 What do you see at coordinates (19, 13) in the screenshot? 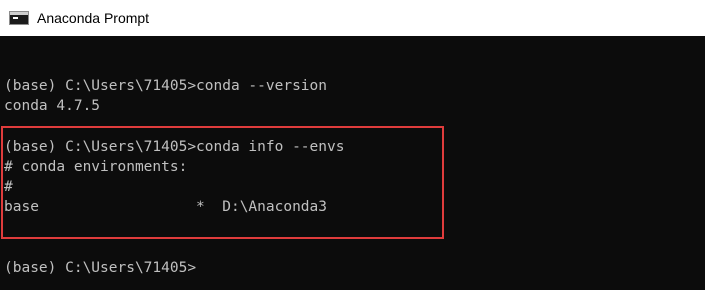
I see `console-window-icon-bar` at bounding box center [19, 13].